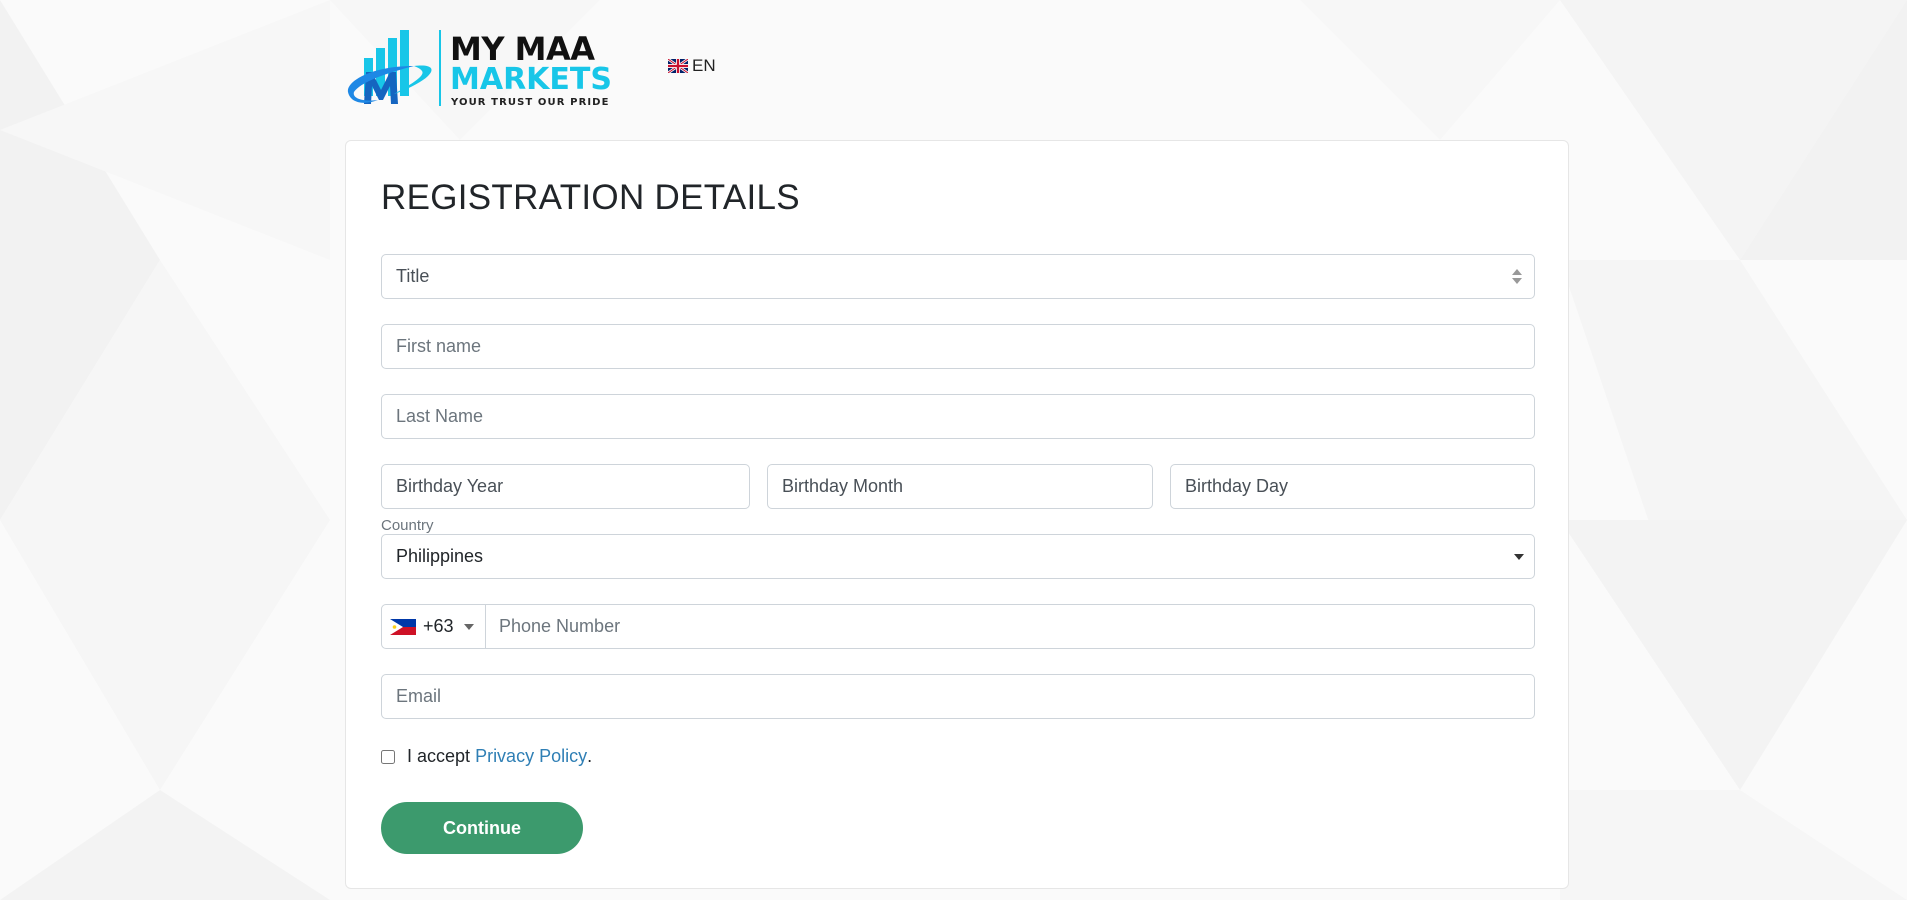 The width and height of the screenshot is (1907, 900). Describe the element at coordinates (440, 556) in the screenshot. I see `country-select-value: Philippines` at that location.